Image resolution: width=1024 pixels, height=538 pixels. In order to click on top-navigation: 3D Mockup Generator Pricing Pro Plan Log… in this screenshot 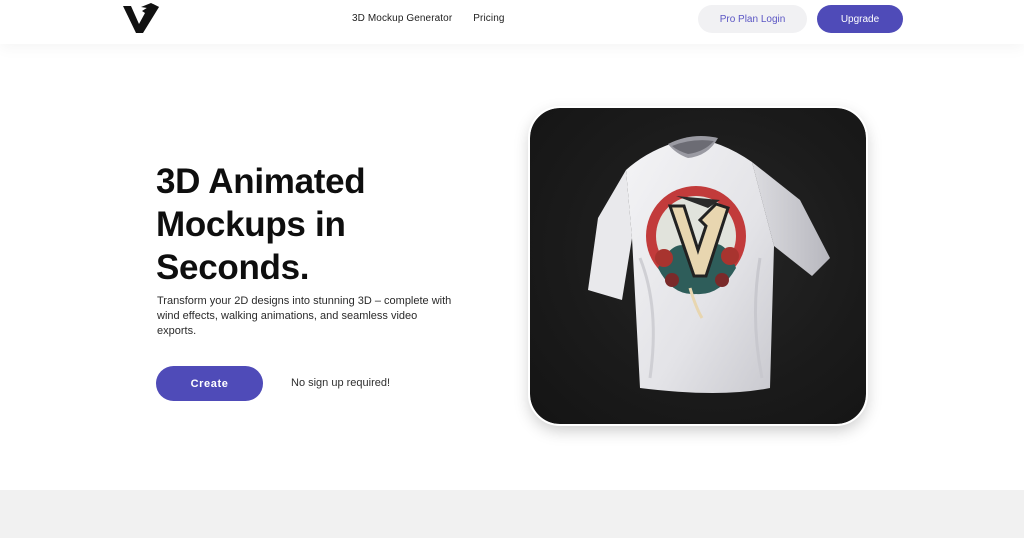, I will do `click(512, 22)`.